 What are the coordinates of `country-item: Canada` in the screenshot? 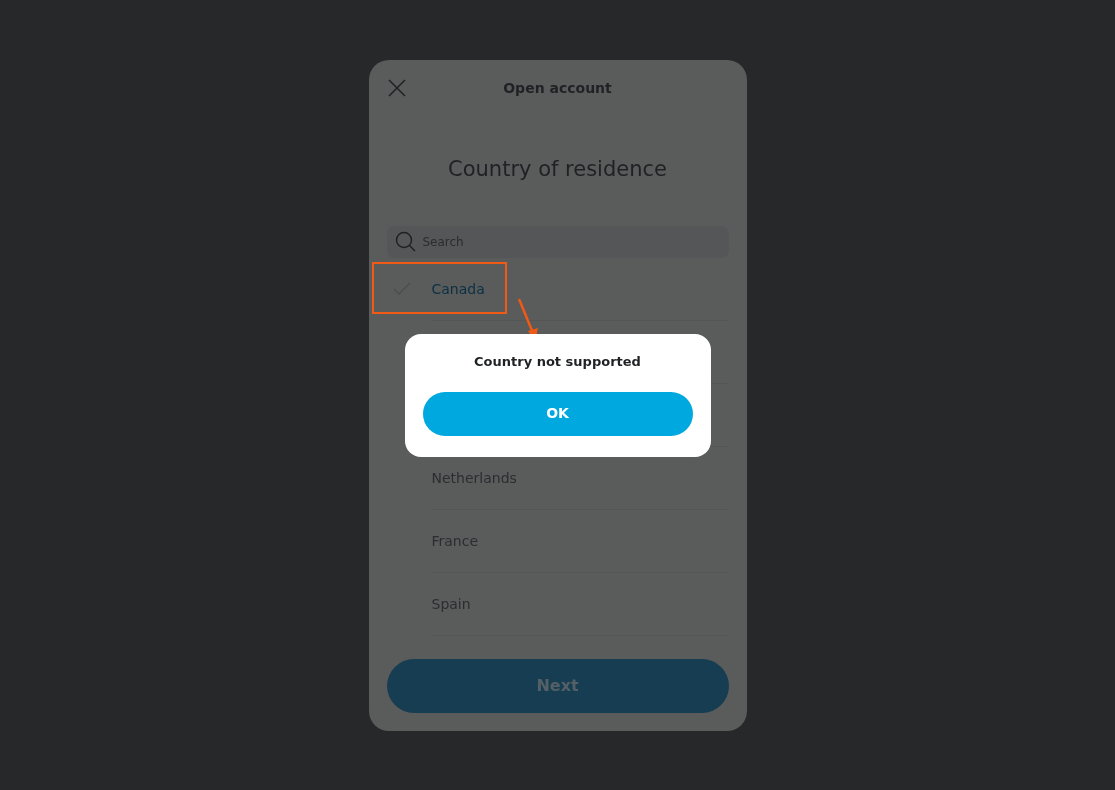 It's located at (458, 289).